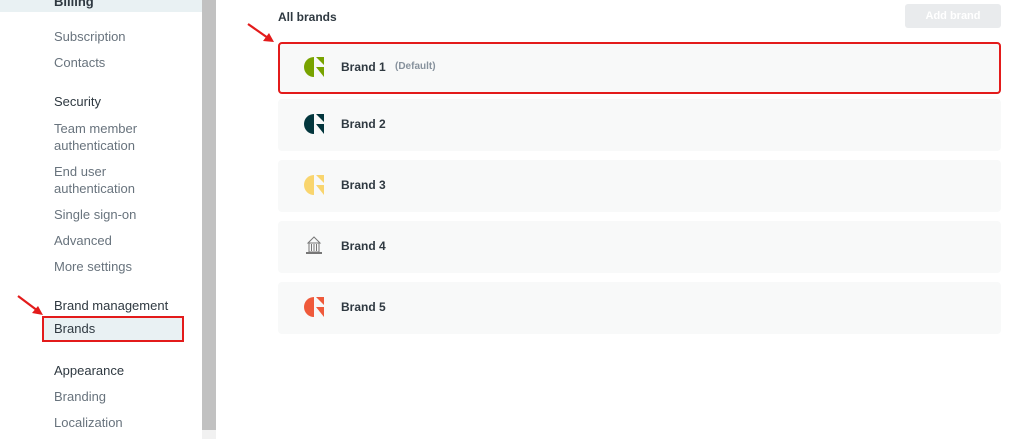 The image size is (1024, 439). Describe the element at coordinates (314, 185) in the screenshot. I see `yellow-c-logo-icon` at that location.